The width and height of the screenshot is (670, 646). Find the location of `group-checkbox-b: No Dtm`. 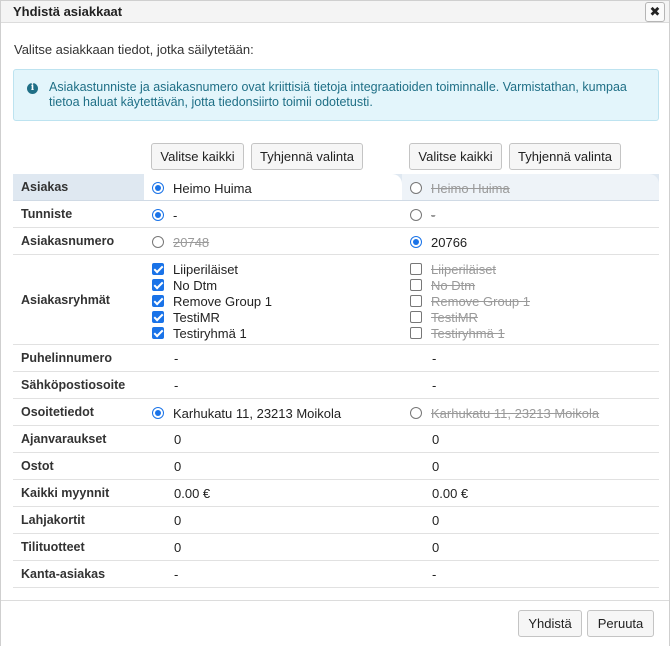

group-checkbox-b: No Dtm is located at coordinates (470, 285).